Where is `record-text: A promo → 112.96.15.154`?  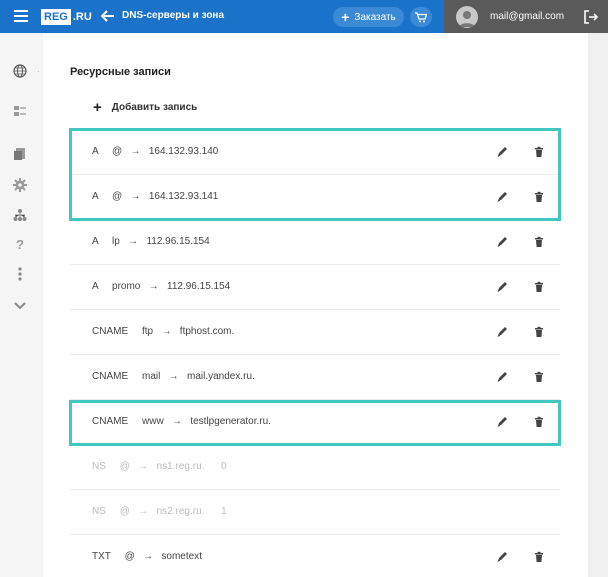
record-text: A promo → 112.96.15.154 is located at coordinates (161, 286).